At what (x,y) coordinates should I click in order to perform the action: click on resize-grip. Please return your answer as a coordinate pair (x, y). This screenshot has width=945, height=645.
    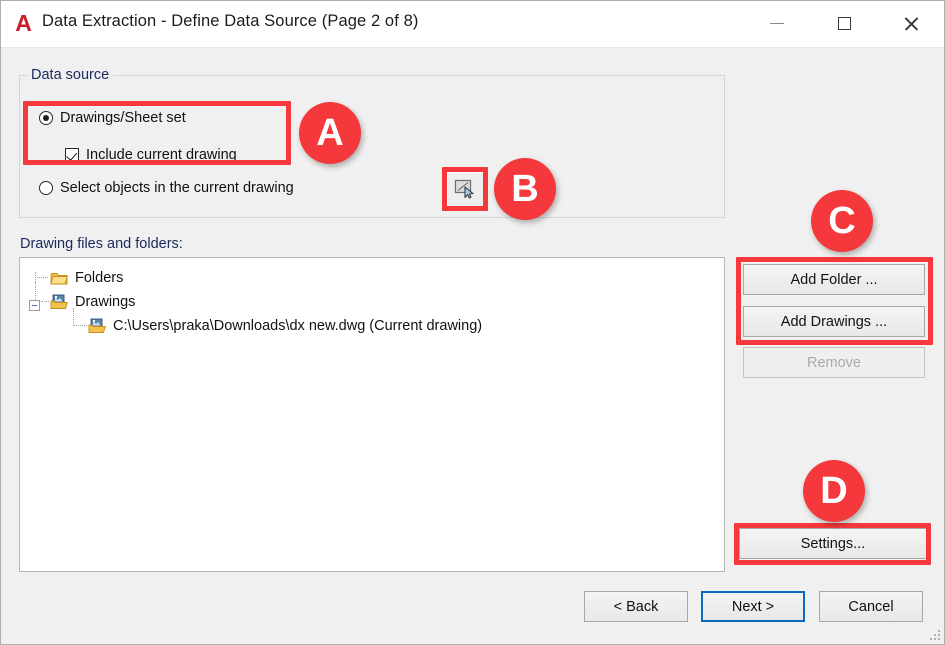
    Looking at the image, I should click on (933, 633).